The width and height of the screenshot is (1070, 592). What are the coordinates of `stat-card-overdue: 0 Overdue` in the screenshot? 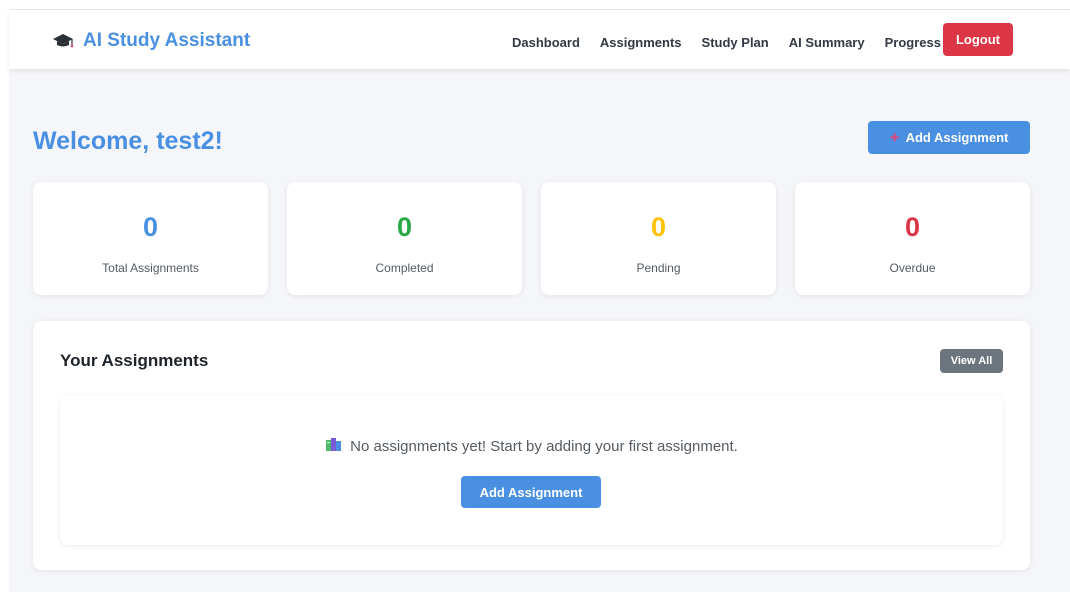 It's located at (912, 238).